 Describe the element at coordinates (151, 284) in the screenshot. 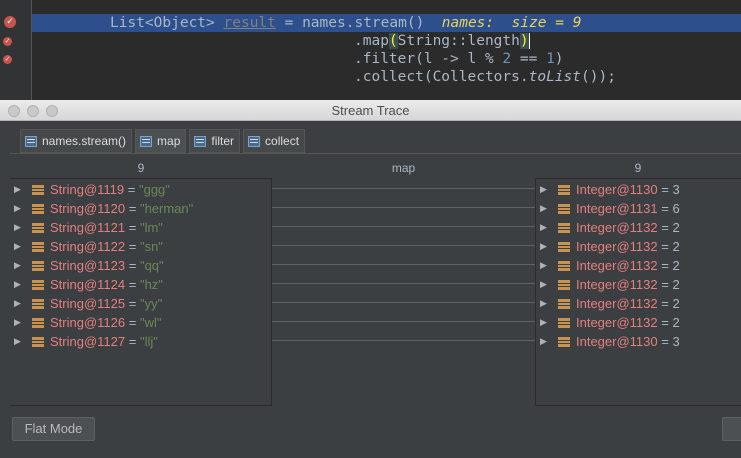

I see `object-value: "hz"` at that location.